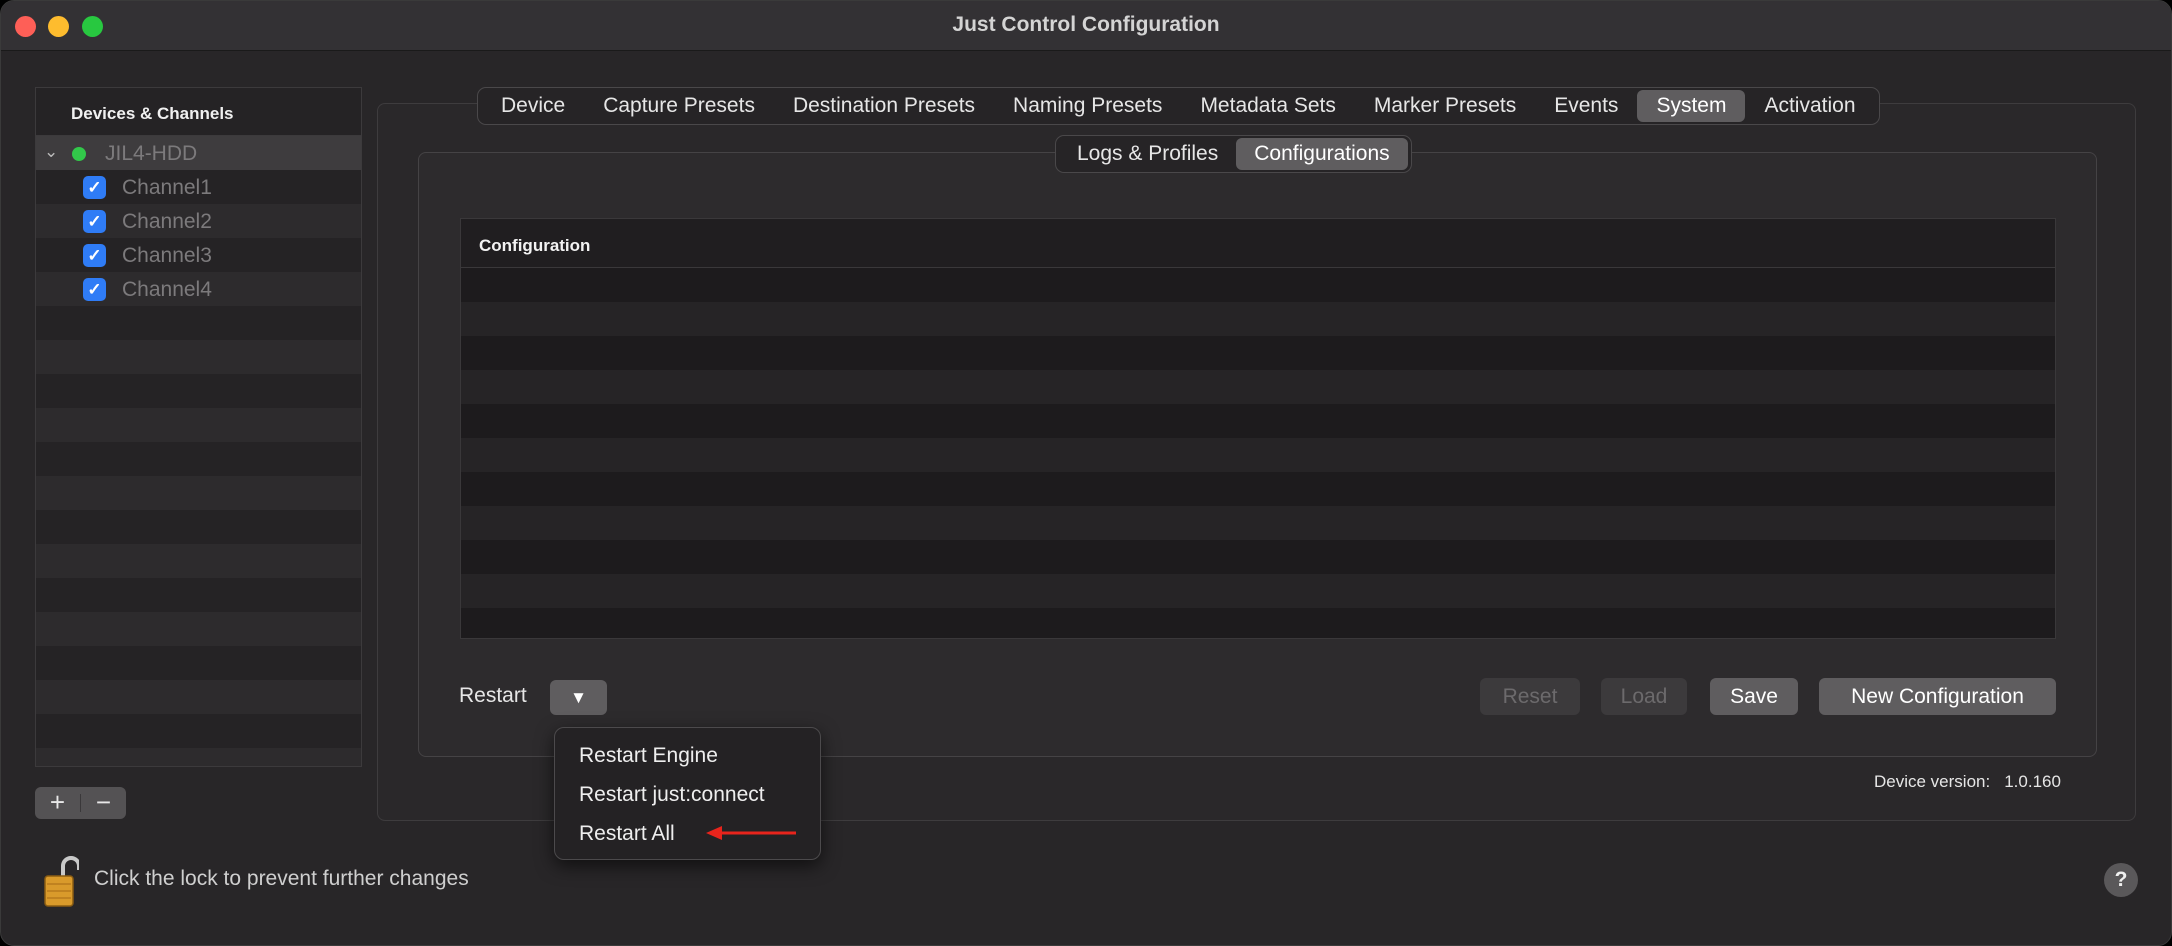  I want to click on tab-device: Device, so click(533, 106).